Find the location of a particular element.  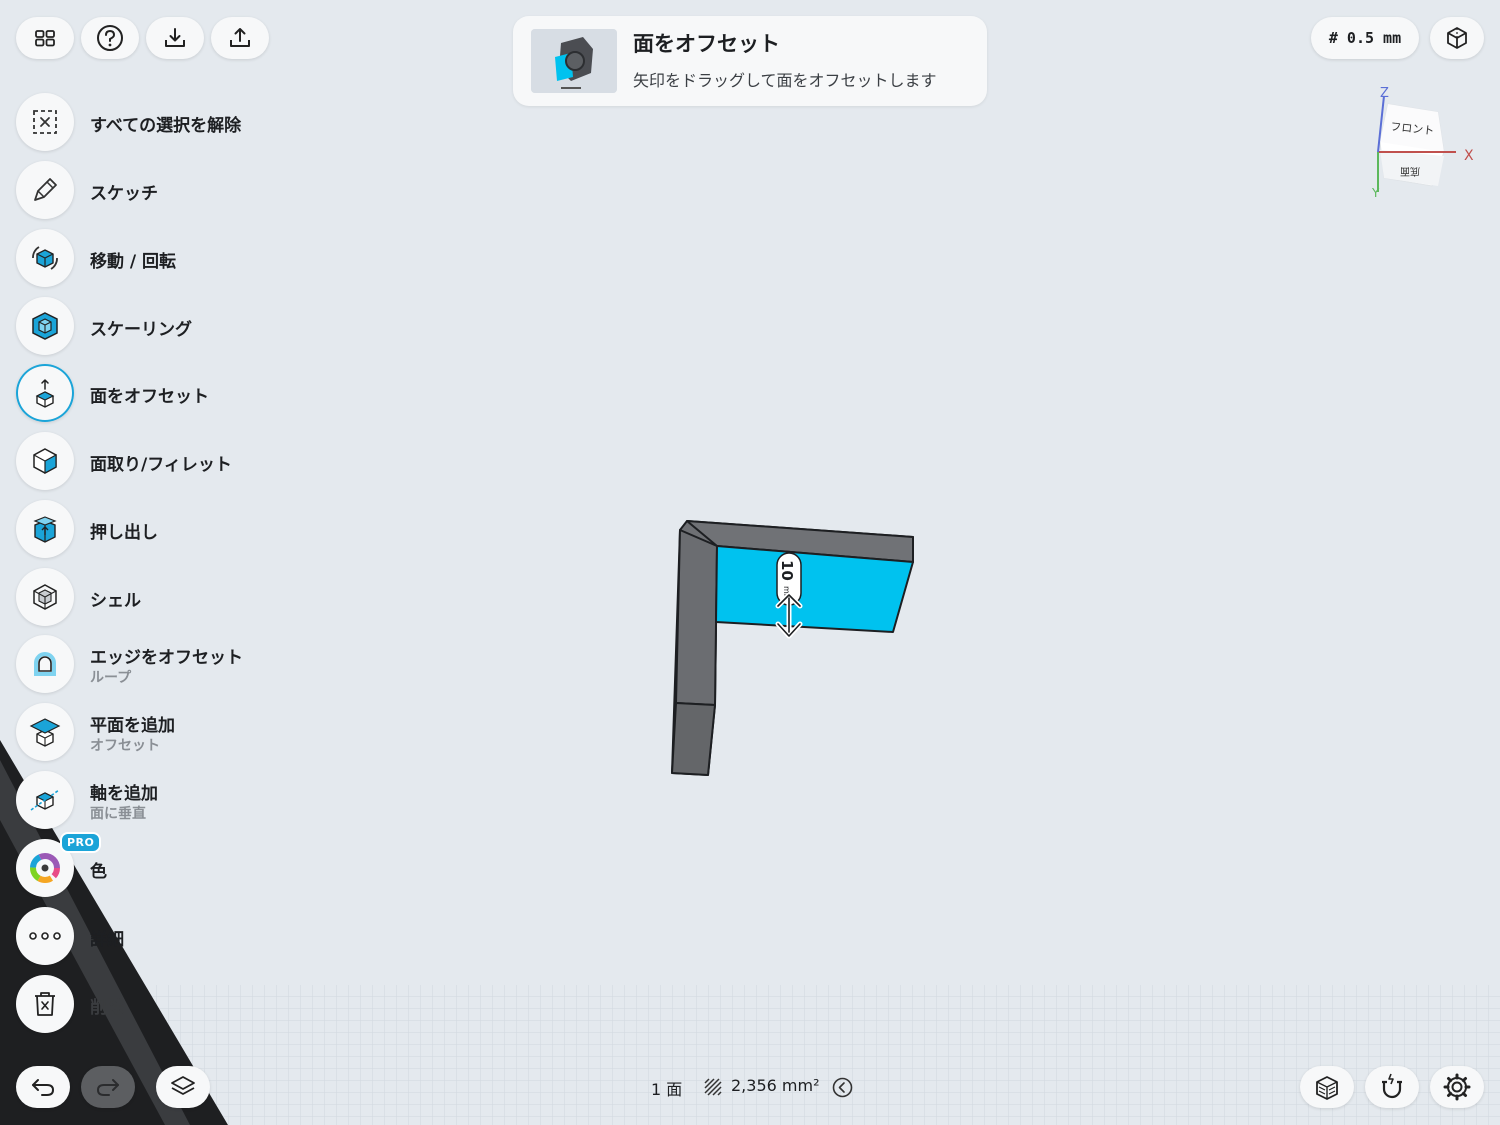

offset-face-icon is located at coordinates (45, 393).